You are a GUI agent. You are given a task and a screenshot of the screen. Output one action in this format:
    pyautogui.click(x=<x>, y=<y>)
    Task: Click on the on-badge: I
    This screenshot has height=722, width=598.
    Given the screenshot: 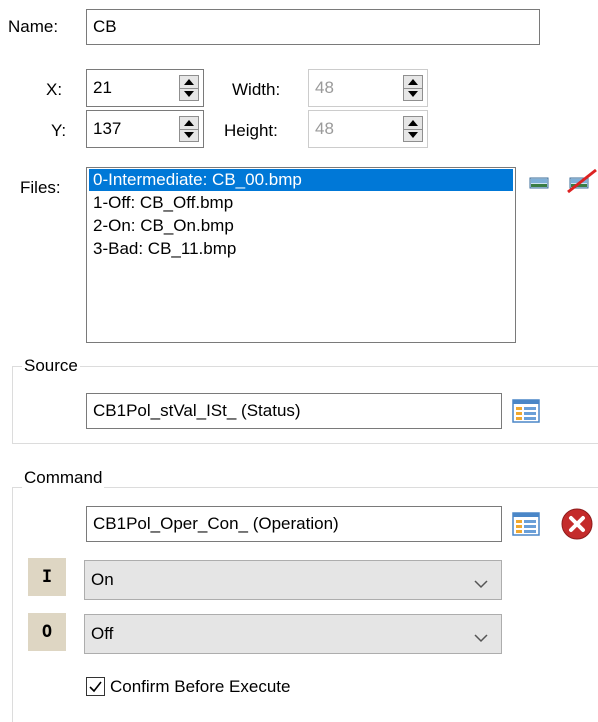 What is the action you would take?
    pyautogui.click(x=47, y=577)
    